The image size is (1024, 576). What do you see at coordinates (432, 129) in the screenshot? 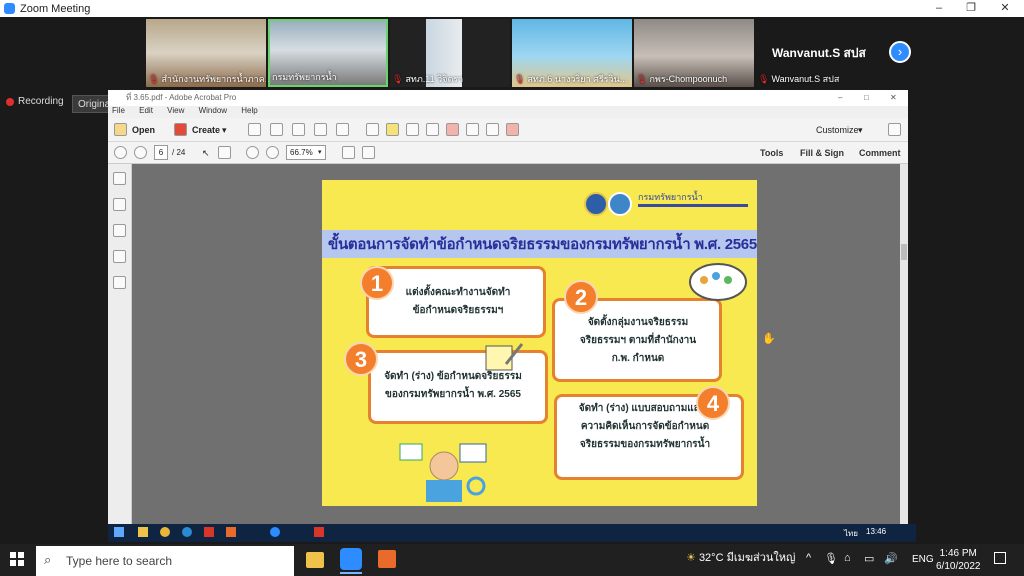
I see `stamp-icon` at bounding box center [432, 129].